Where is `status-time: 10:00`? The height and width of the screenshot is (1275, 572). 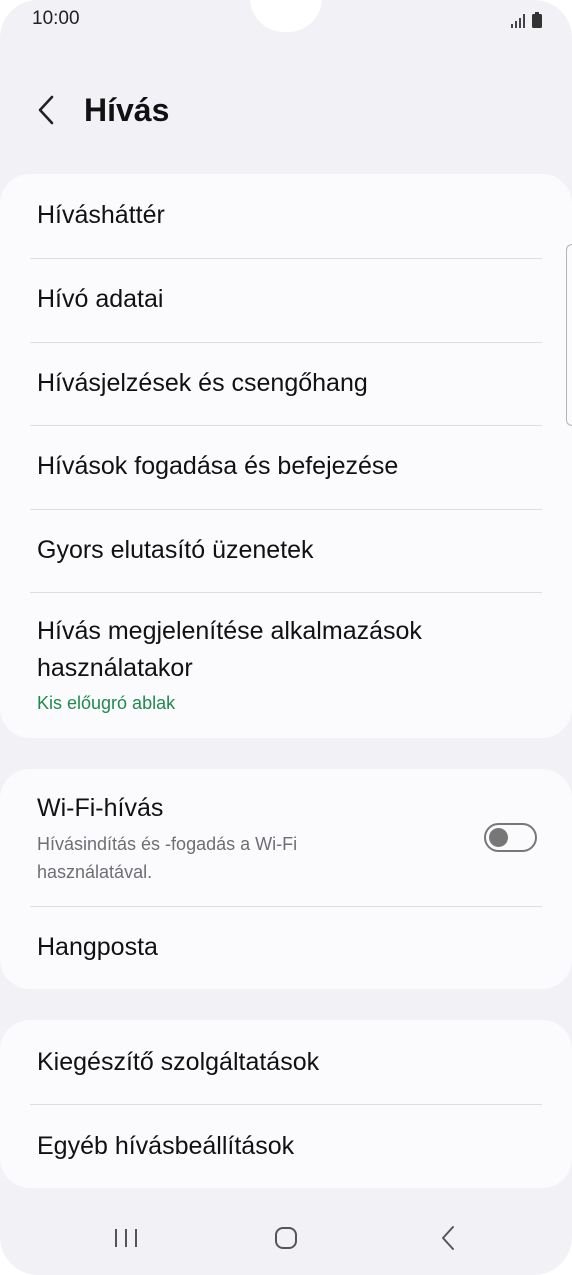
status-time: 10:00 is located at coordinates (56, 18).